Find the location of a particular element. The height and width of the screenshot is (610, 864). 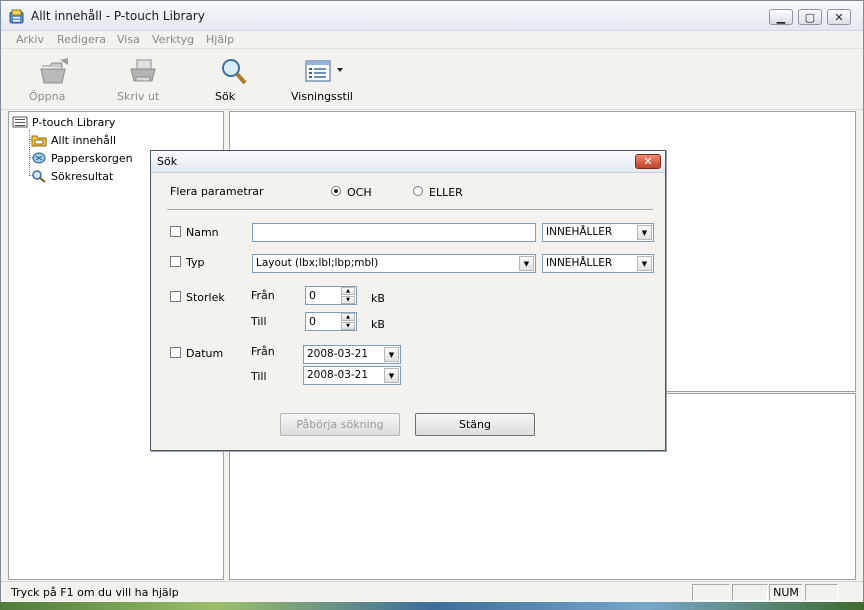

tree-root: P-touch Library is located at coordinates (63, 122).